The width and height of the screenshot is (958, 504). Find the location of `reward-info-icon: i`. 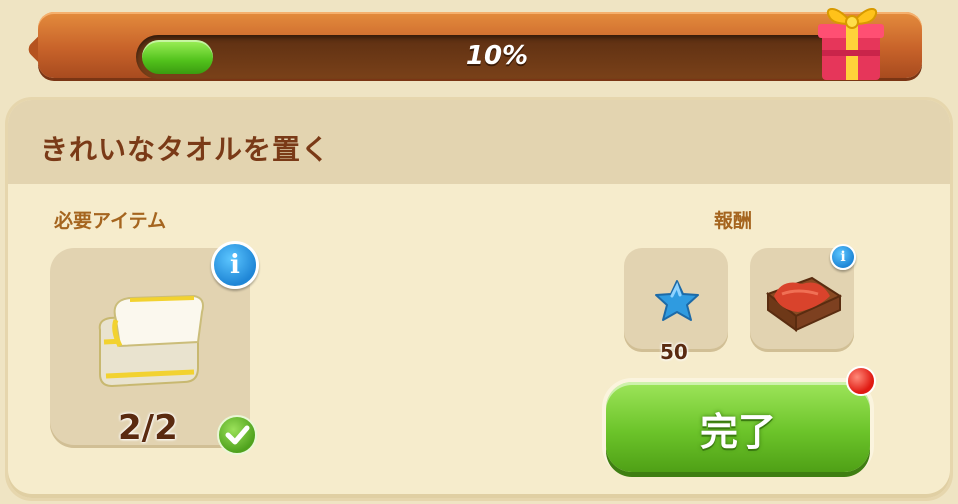

reward-info-icon: i is located at coordinates (843, 257).